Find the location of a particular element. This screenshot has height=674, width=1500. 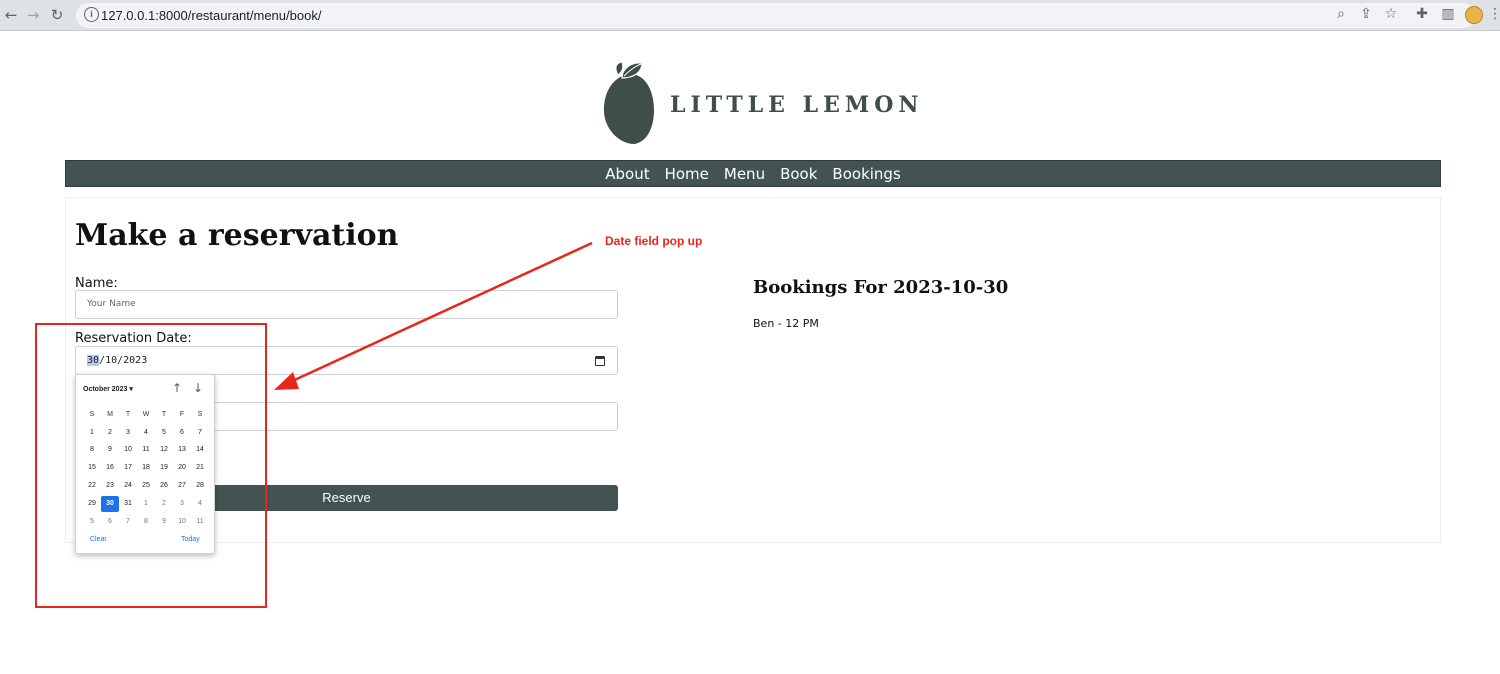

menu-dots-icon: ⋮ is located at coordinates (1494, 14).